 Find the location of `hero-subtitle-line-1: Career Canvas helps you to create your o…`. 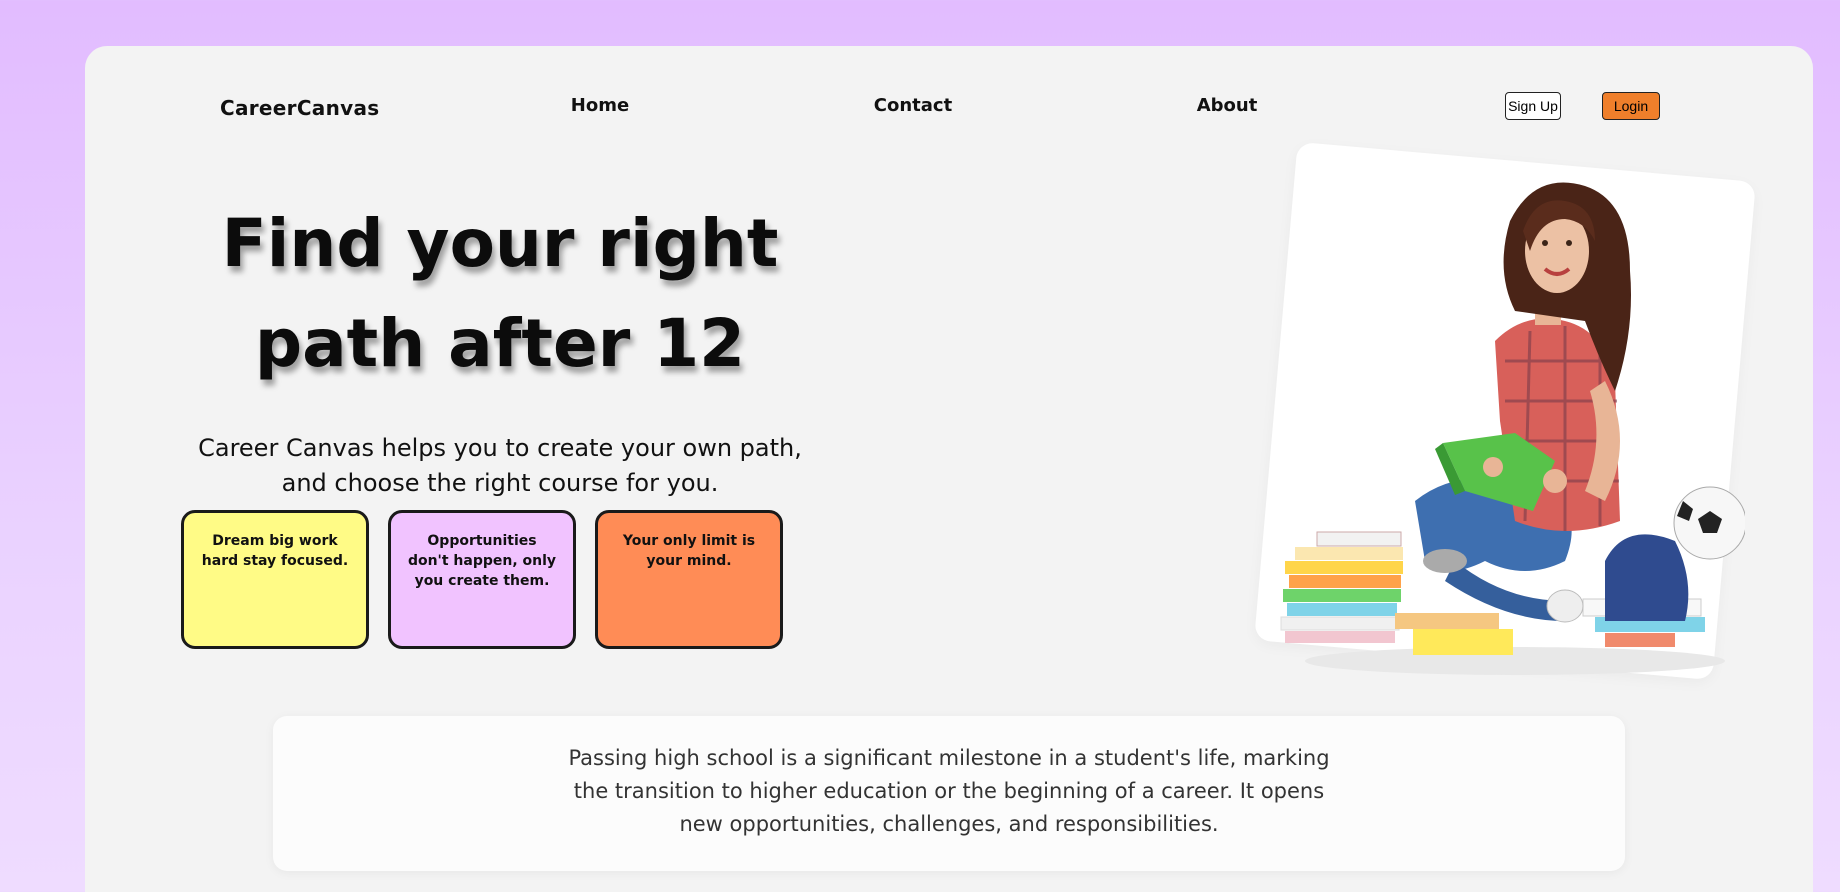

hero-subtitle-line-1: Career Canvas helps you to create your o… is located at coordinates (500, 448).